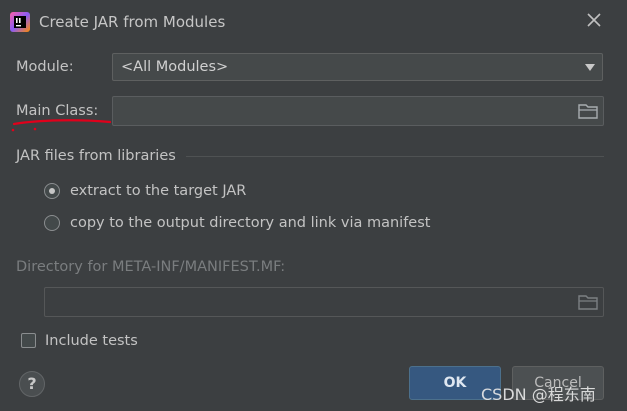  I want to click on red-underline-annotation, so click(61, 125).